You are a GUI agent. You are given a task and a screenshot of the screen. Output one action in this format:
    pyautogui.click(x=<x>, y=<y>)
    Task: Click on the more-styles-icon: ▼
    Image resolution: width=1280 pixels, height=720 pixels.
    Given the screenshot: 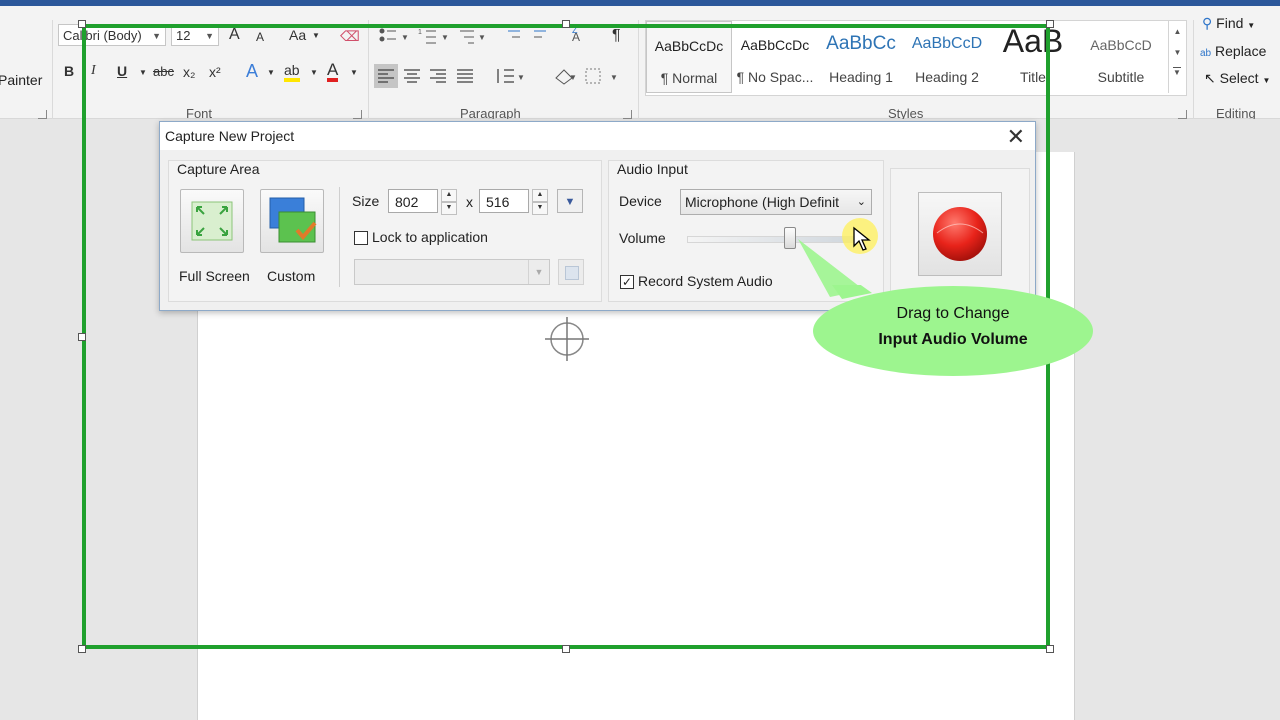 What is the action you would take?
    pyautogui.click(x=1177, y=72)
    